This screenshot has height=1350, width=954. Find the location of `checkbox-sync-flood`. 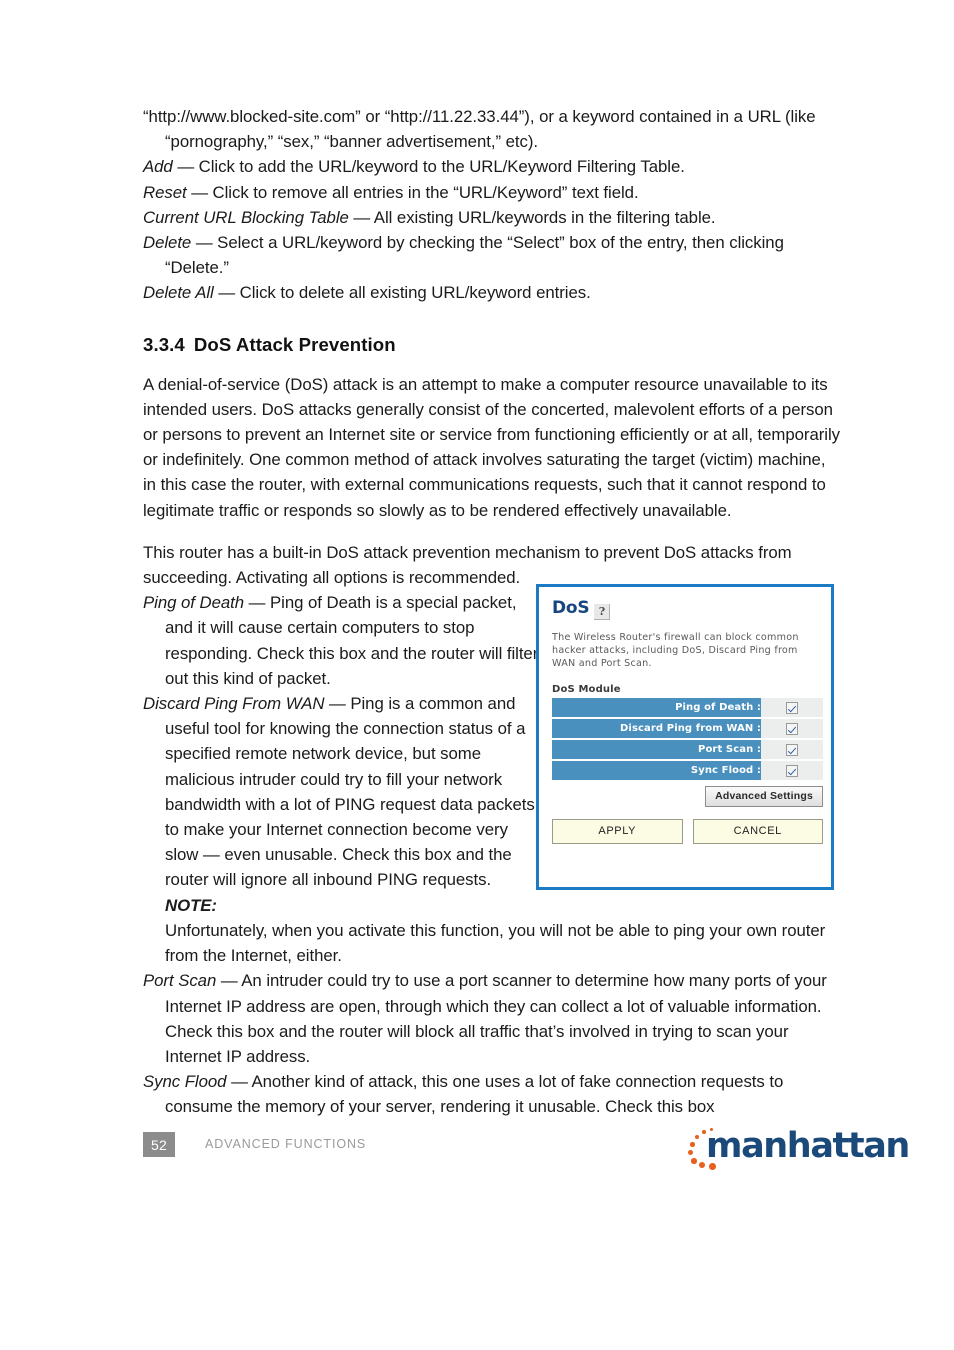

checkbox-sync-flood is located at coordinates (792, 771).